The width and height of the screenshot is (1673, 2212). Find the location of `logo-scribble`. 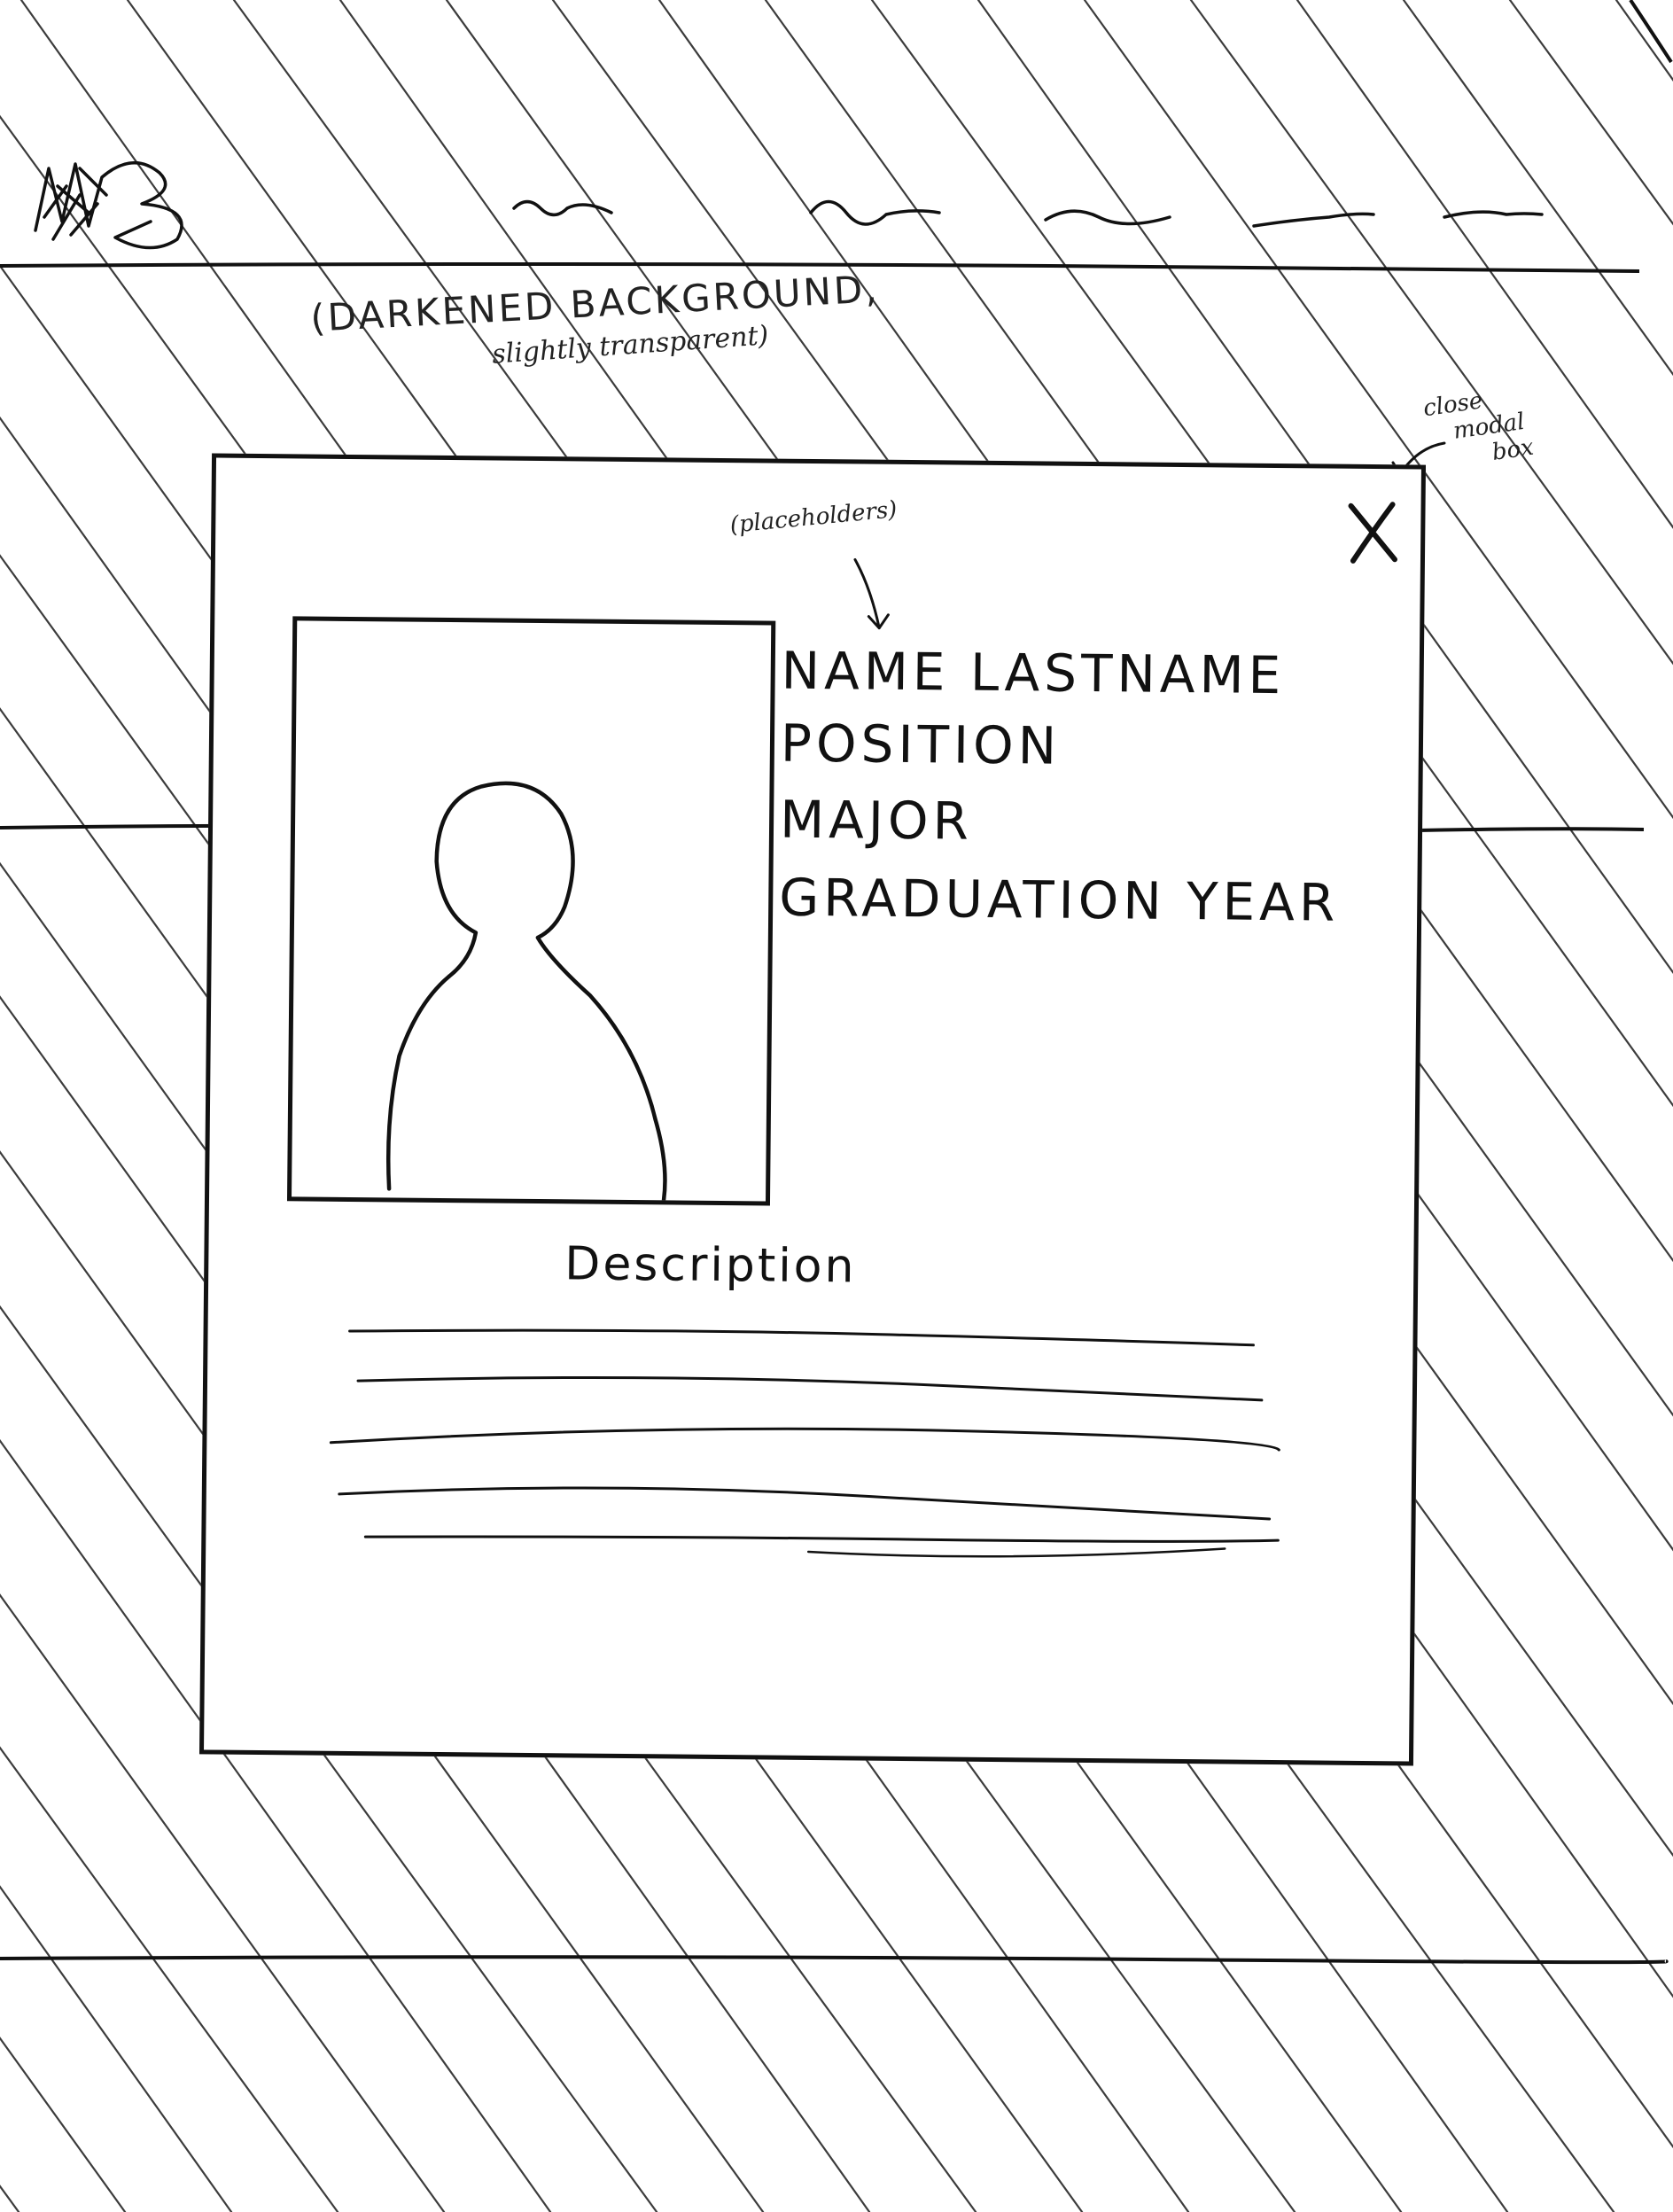

logo-scribble is located at coordinates (108, 205).